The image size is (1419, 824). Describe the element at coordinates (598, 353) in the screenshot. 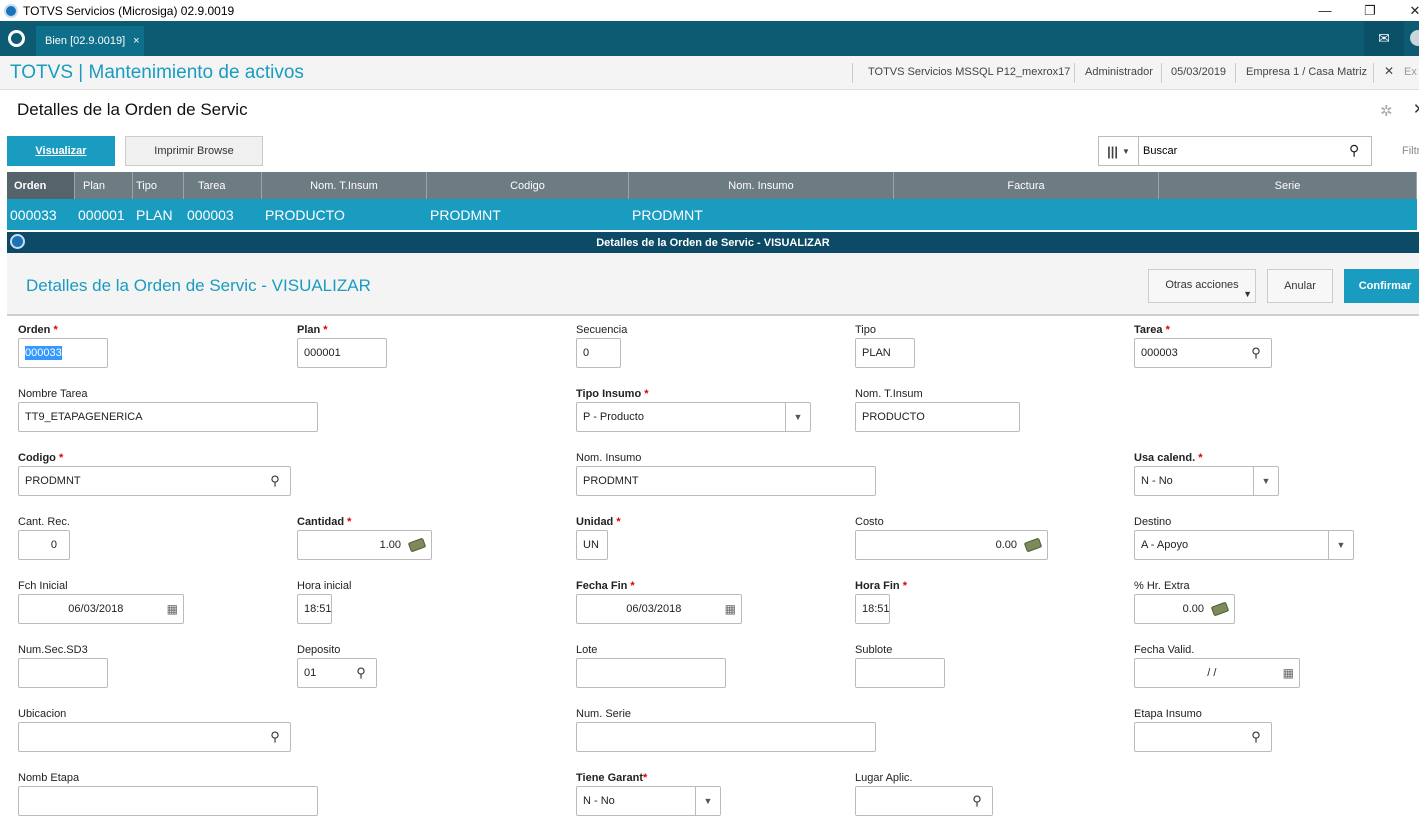

I see `secuencia-field: 0` at that location.